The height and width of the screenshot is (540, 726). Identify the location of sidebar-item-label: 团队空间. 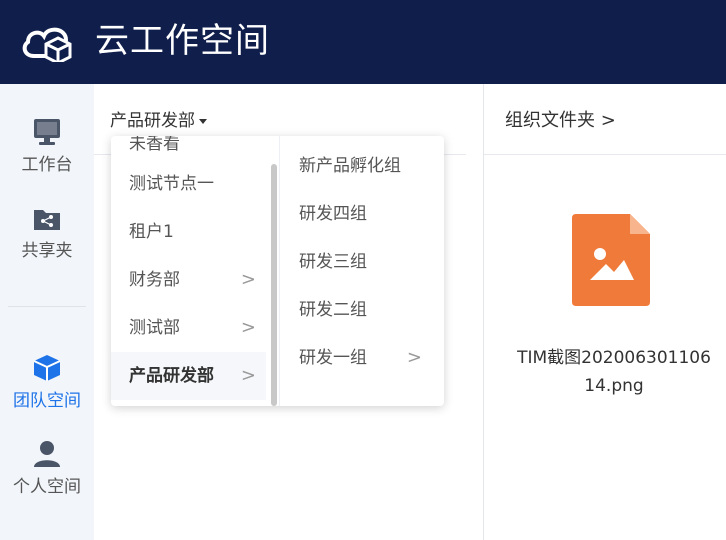
(47, 401).